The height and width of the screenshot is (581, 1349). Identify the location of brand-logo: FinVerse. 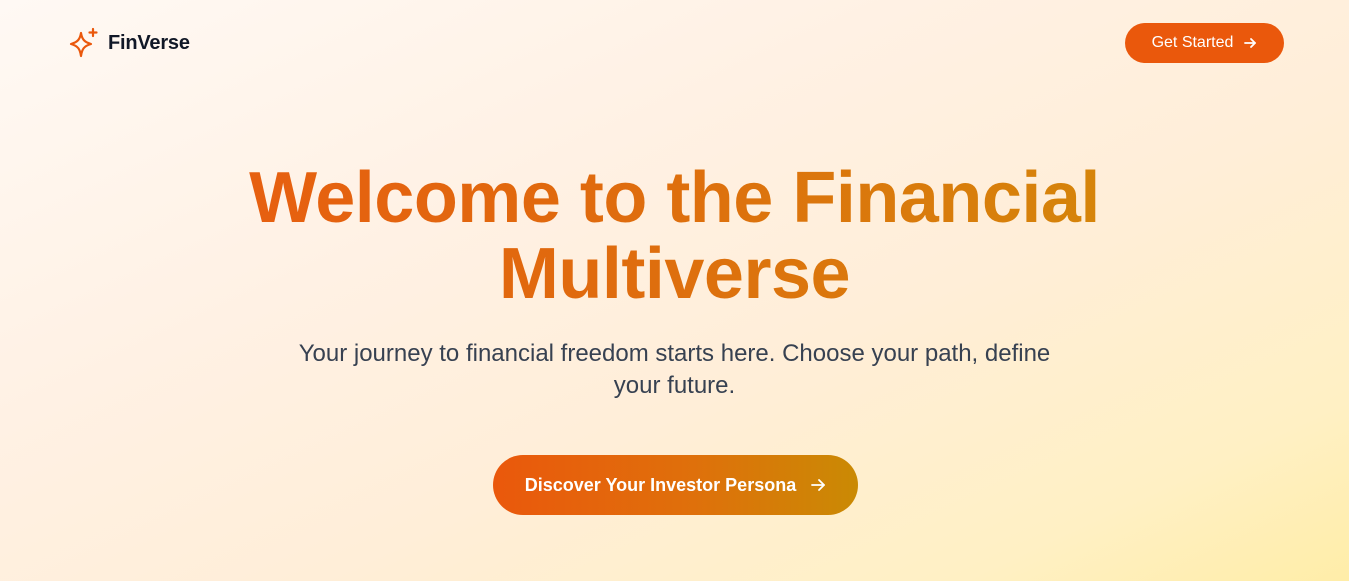
(129, 43).